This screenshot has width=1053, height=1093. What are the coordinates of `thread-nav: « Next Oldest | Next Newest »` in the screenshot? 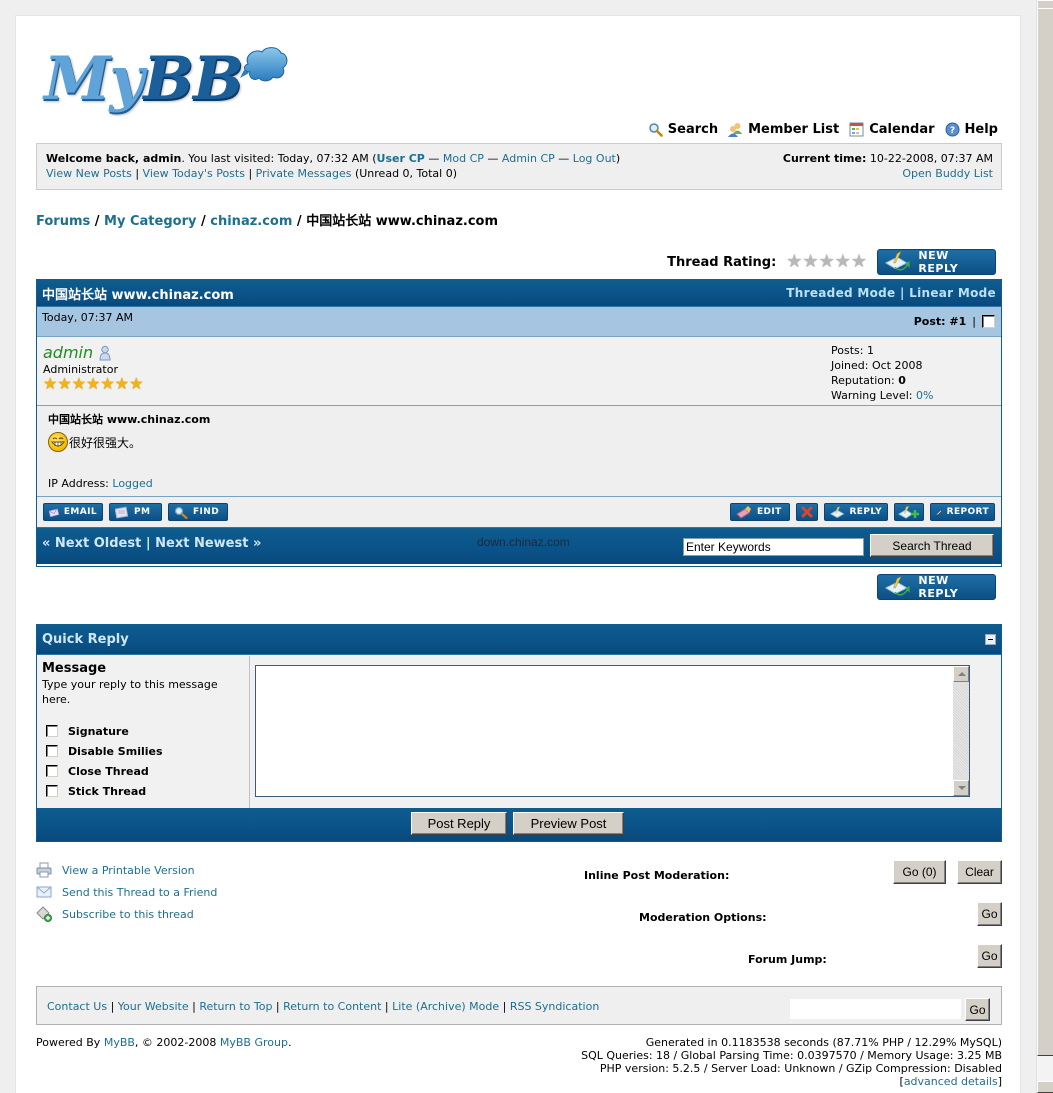 It's located at (152, 543).